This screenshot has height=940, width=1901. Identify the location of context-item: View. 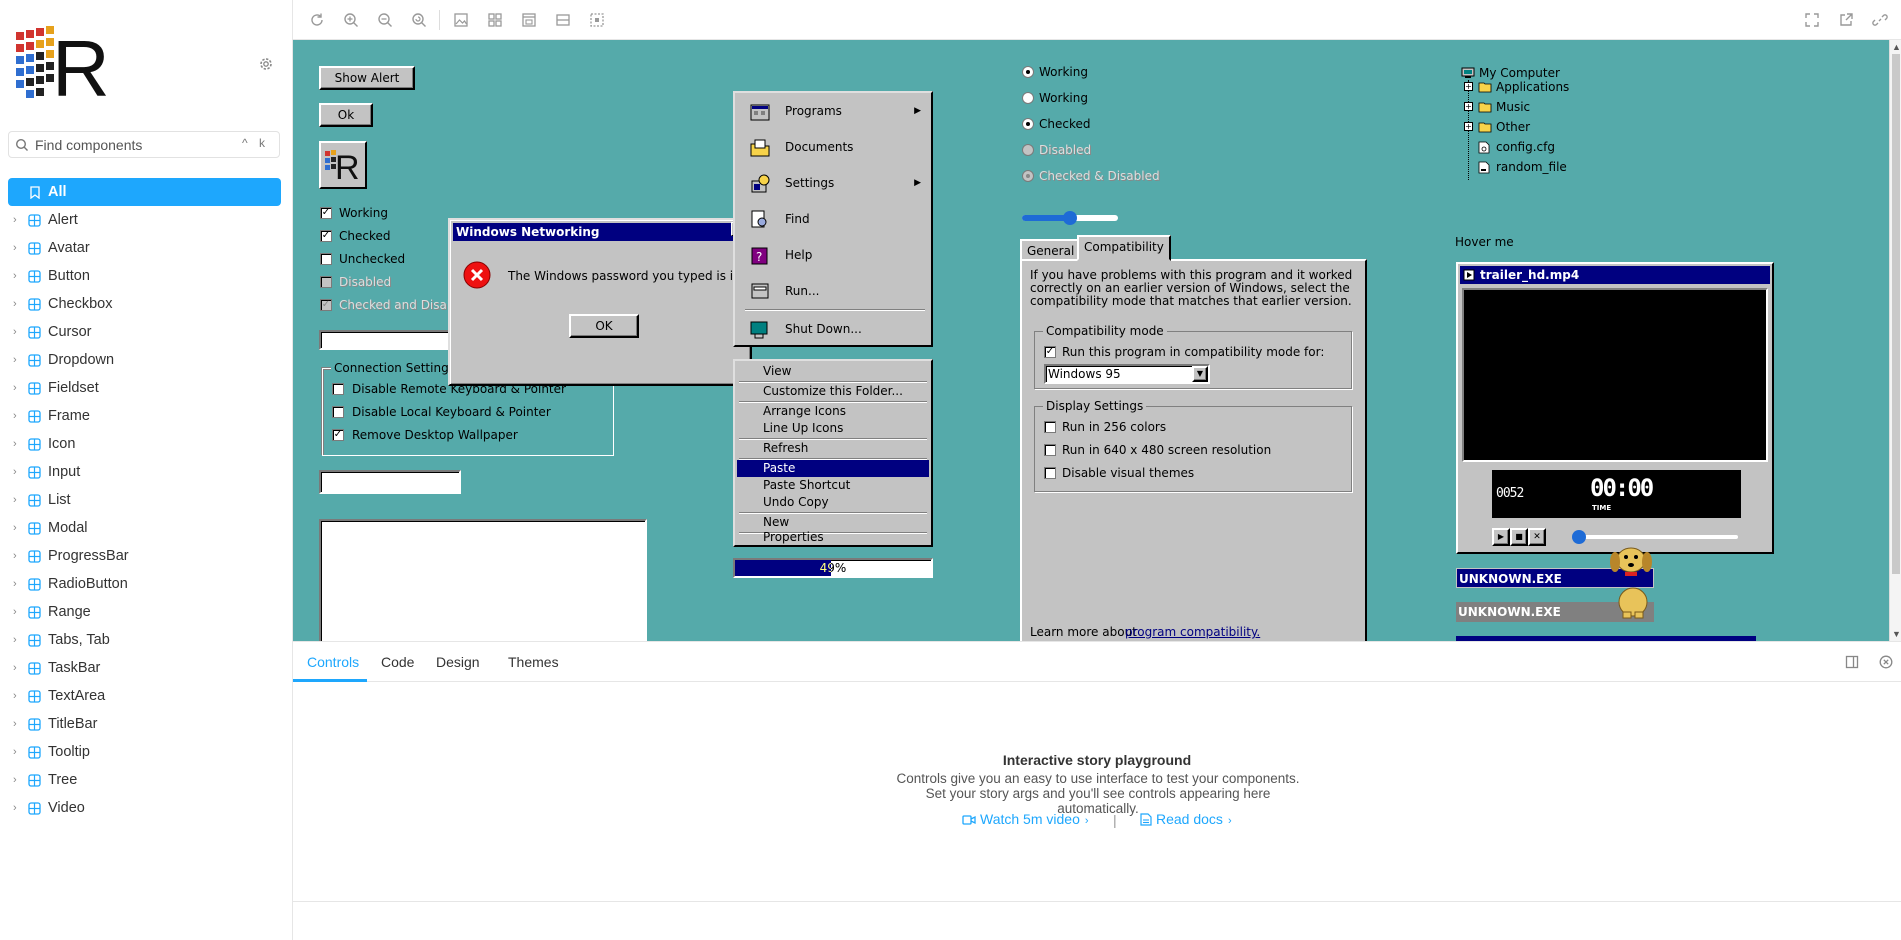
(833, 371).